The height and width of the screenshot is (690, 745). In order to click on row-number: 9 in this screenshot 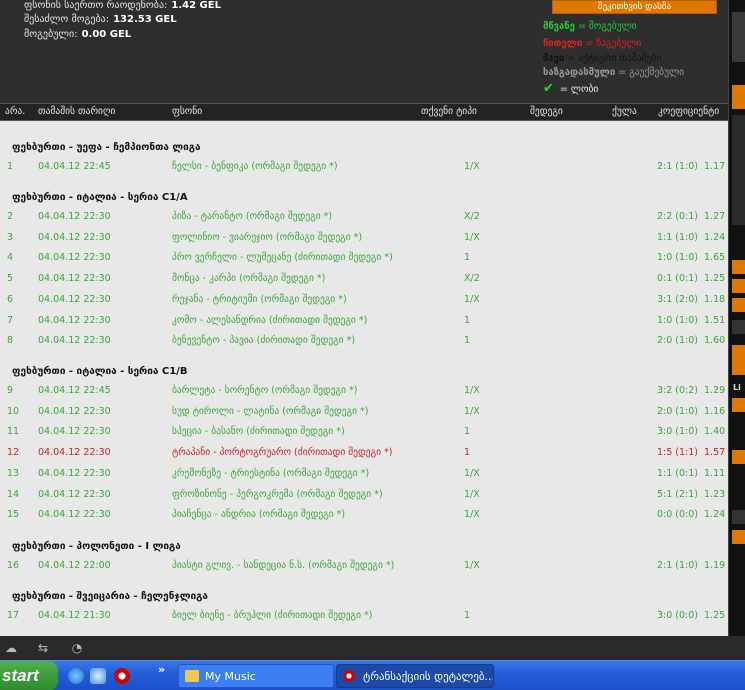, I will do `click(10, 390)`.